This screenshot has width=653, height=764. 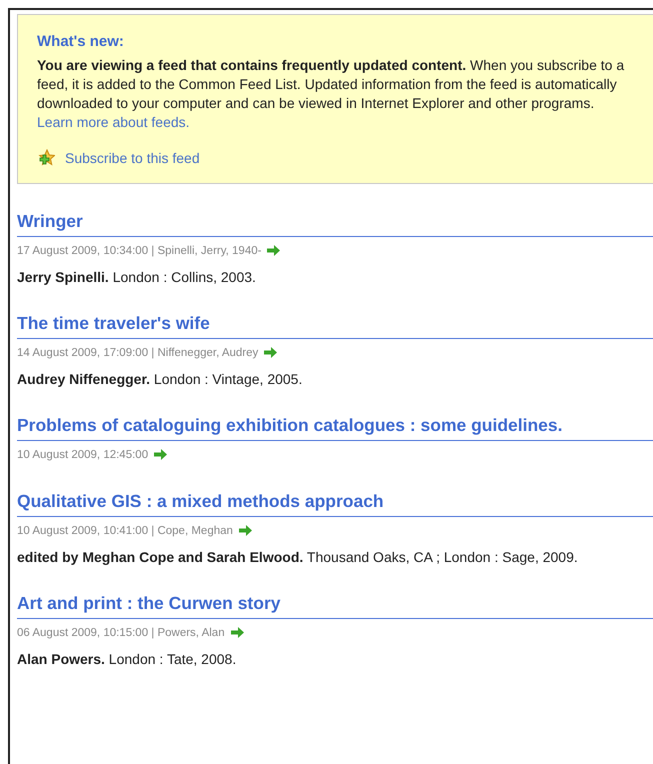 I want to click on star-plus-icon, so click(x=46, y=158).